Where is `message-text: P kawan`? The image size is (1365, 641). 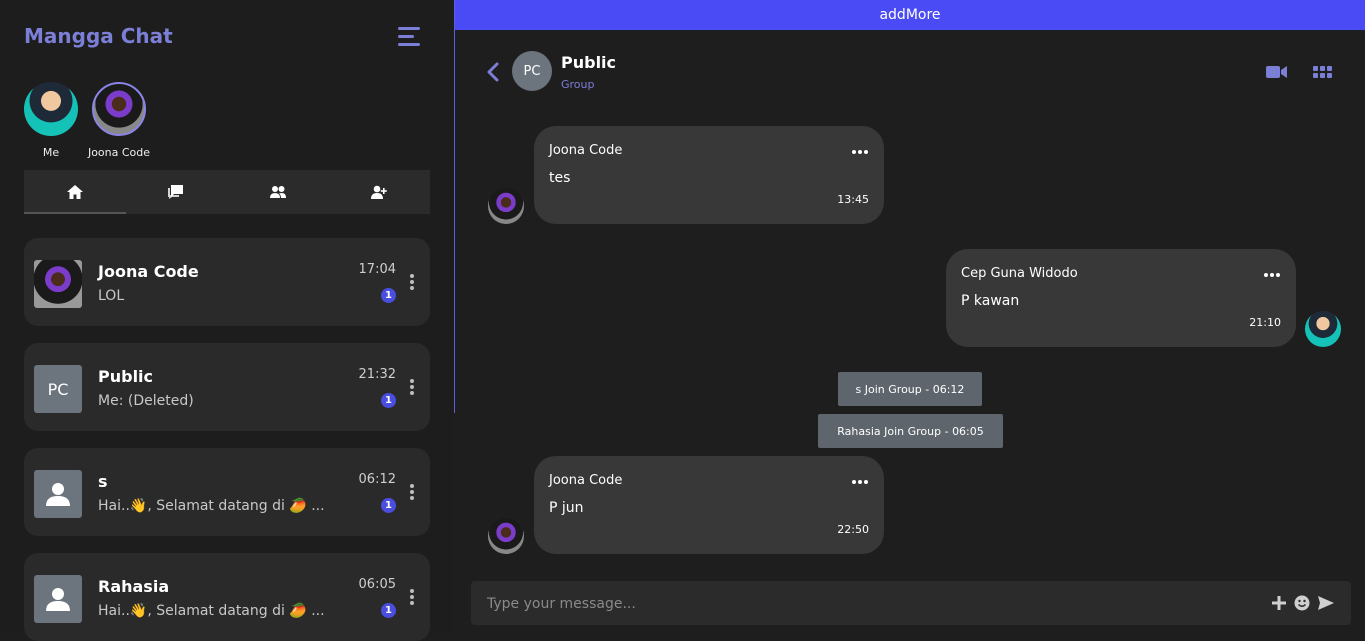
message-text: P kawan is located at coordinates (990, 301).